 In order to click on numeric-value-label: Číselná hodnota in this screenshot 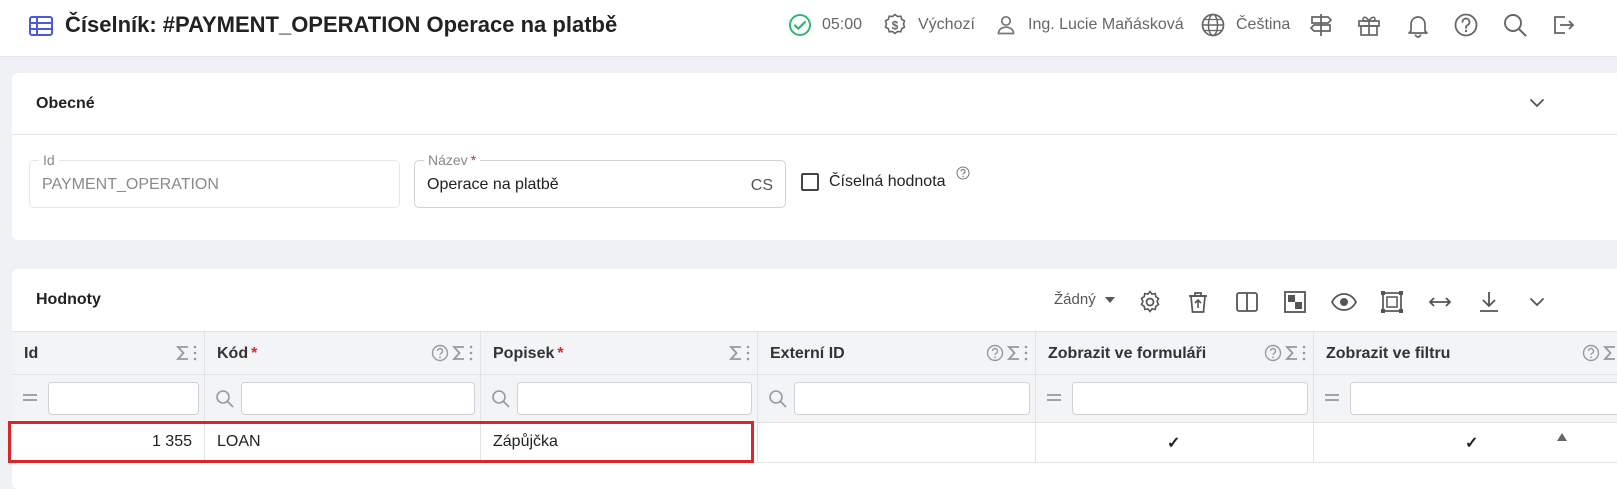, I will do `click(887, 181)`.